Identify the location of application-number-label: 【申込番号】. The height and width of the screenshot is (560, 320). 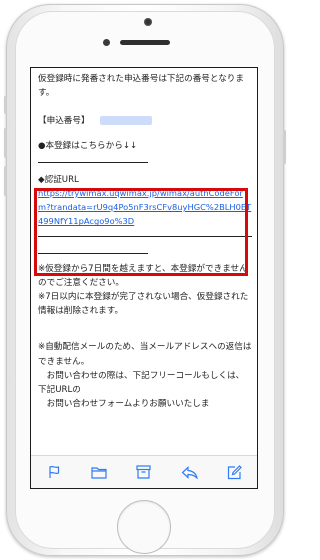
(64, 121).